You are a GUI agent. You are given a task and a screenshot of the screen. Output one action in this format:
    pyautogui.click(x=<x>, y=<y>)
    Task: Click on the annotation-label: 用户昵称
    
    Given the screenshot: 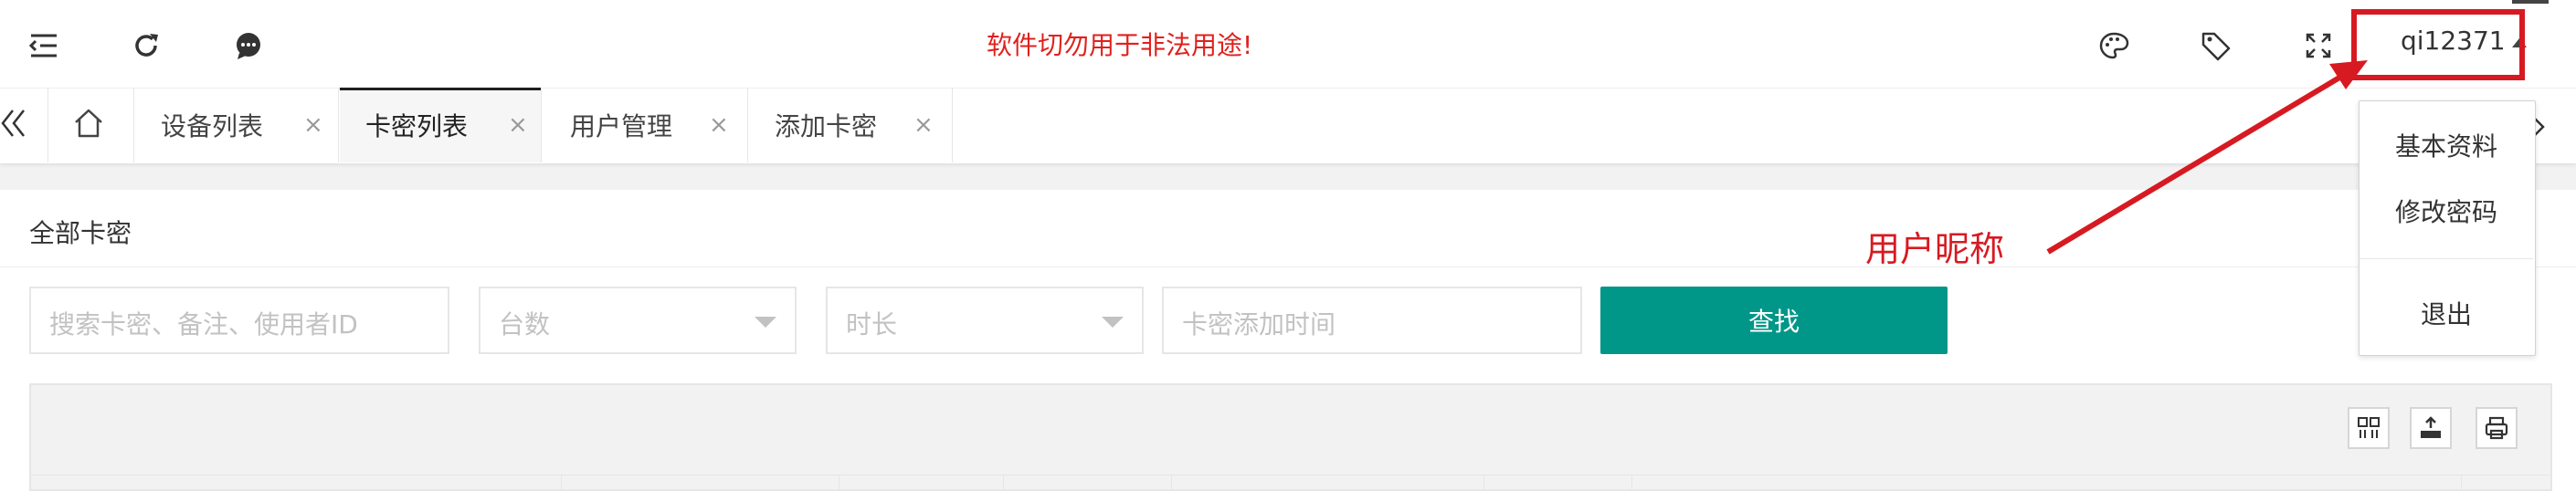 What is the action you would take?
    pyautogui.click(x=1935, y=249)
    